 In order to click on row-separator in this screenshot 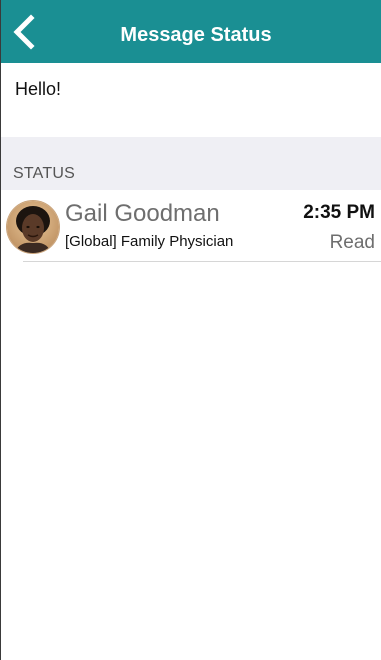, I will do `click(202, 261)`.